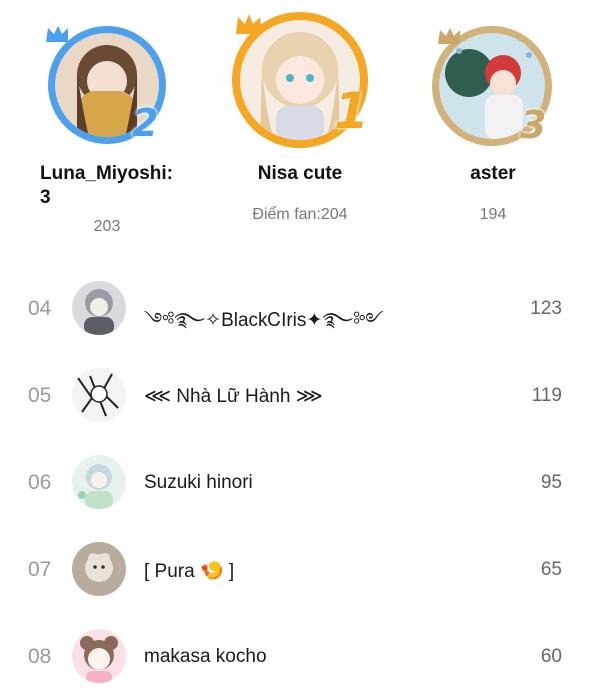  Describe the element at coordinates (300, 654) in the screenshot. I see `list-item: 08 makasa kocho 60` at that location.